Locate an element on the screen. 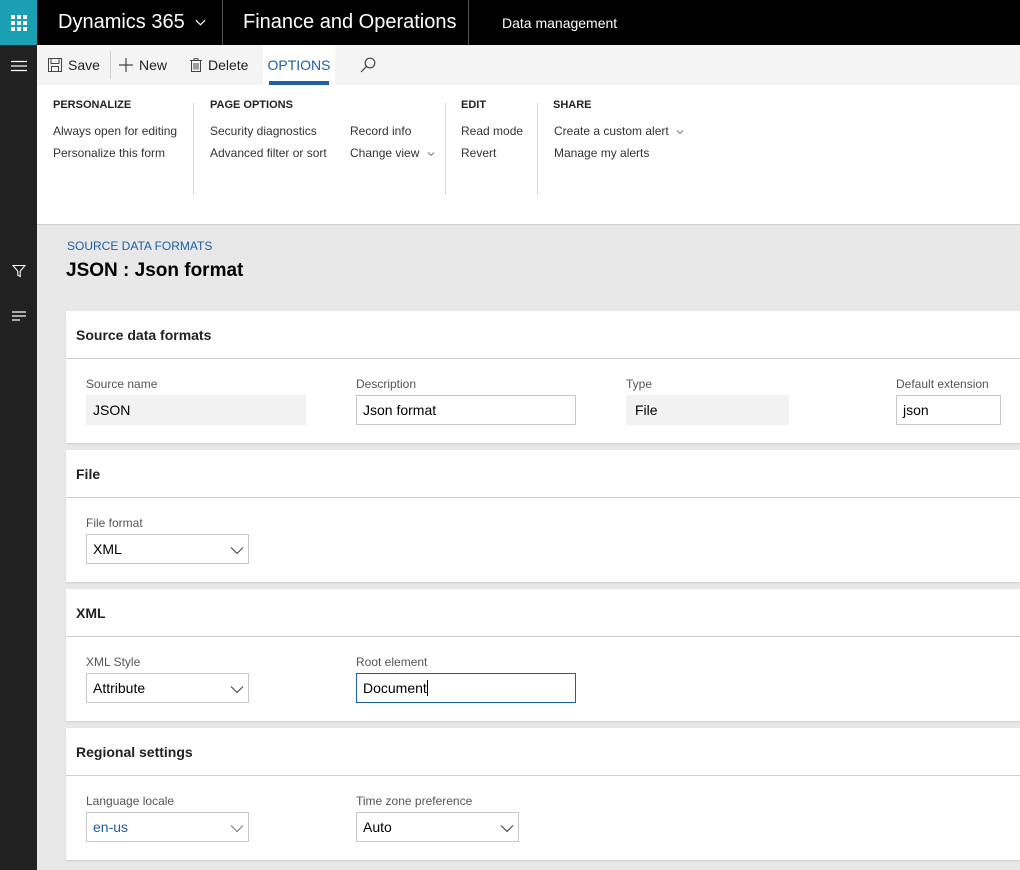  field-value: Document is located at coordinates (395, 688).